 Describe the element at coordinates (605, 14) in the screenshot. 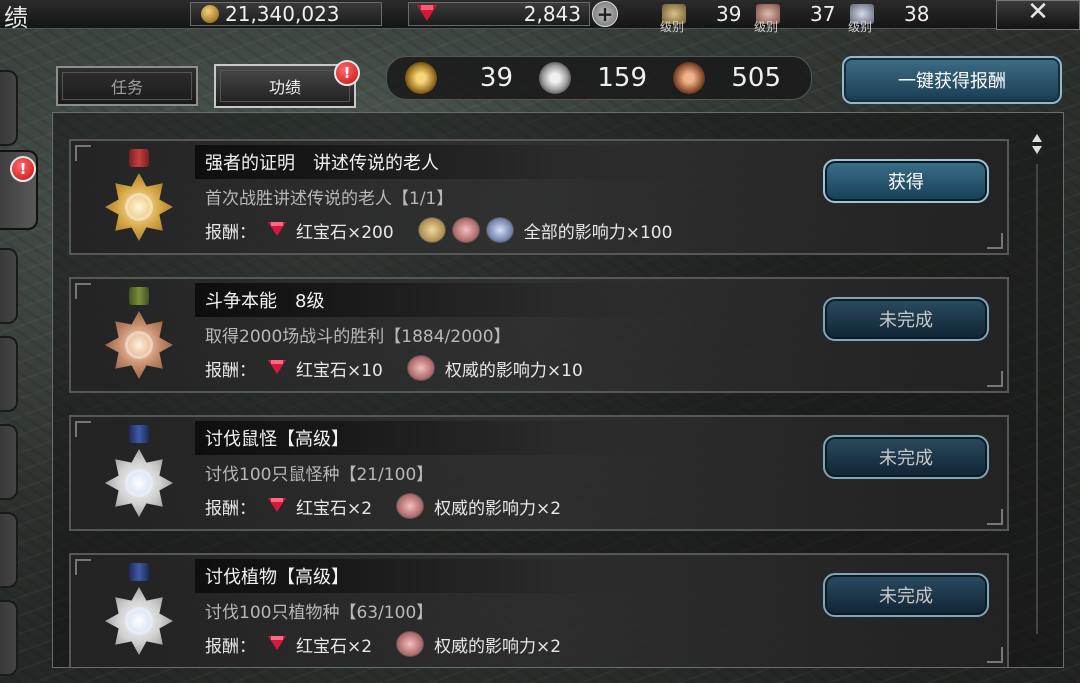

I see `add-ruby-button: +` at that location.